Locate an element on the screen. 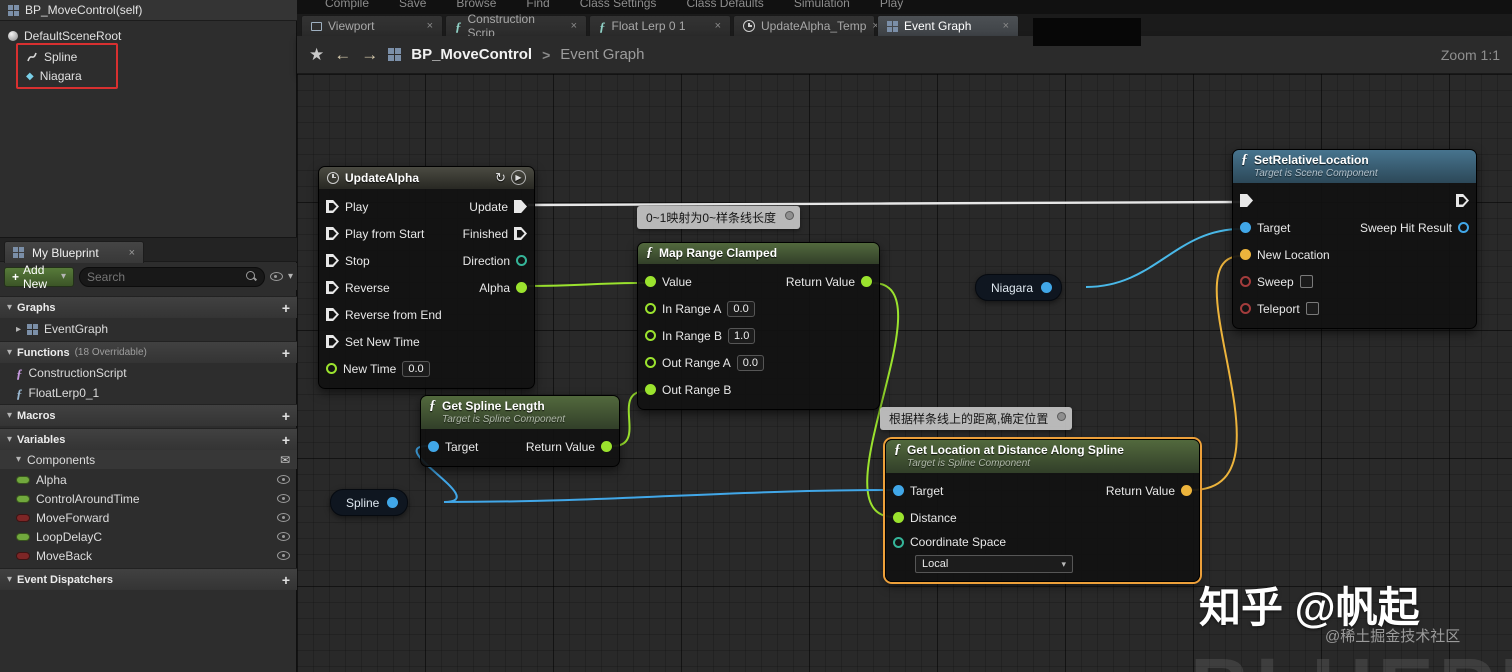  back-arrow-icon: ← is located at coordinates (342, 55).